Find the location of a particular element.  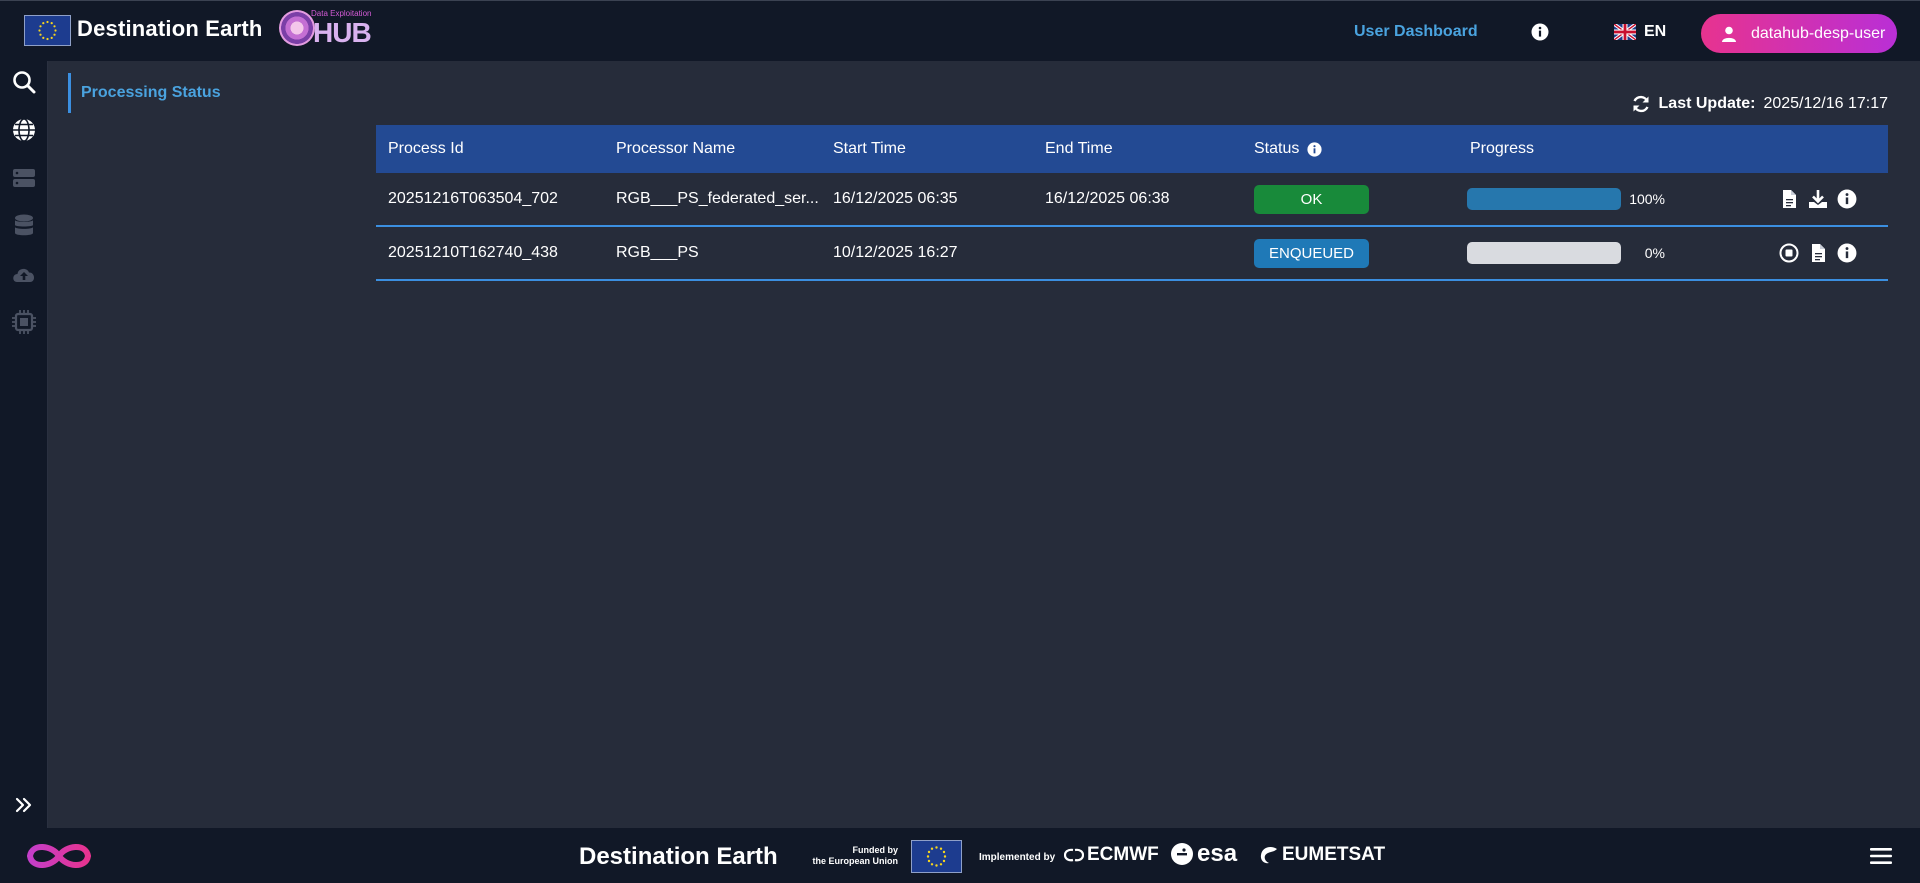

chip-icon is located at coordinates (24, 322).